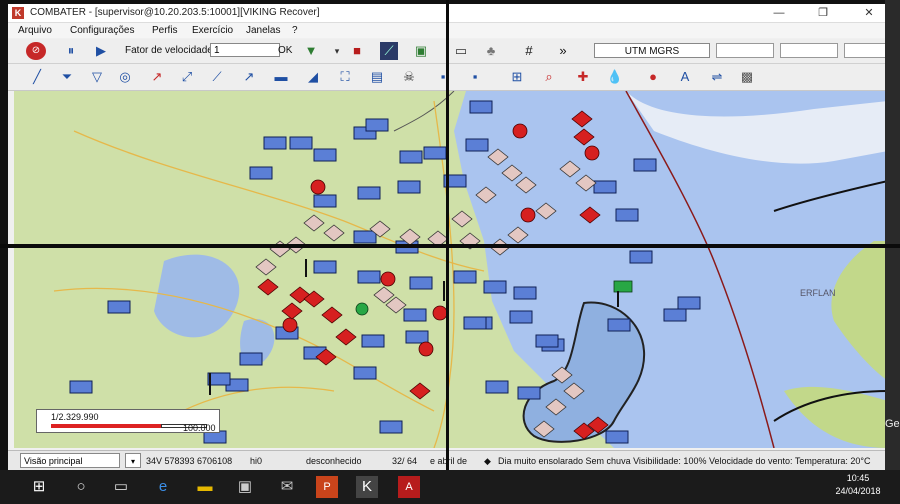 The image size is (900, 504). Describe the element at coordinates (102, 30) in the screenshot. I see `menu-item-configuracoes: Configurações` at that location.